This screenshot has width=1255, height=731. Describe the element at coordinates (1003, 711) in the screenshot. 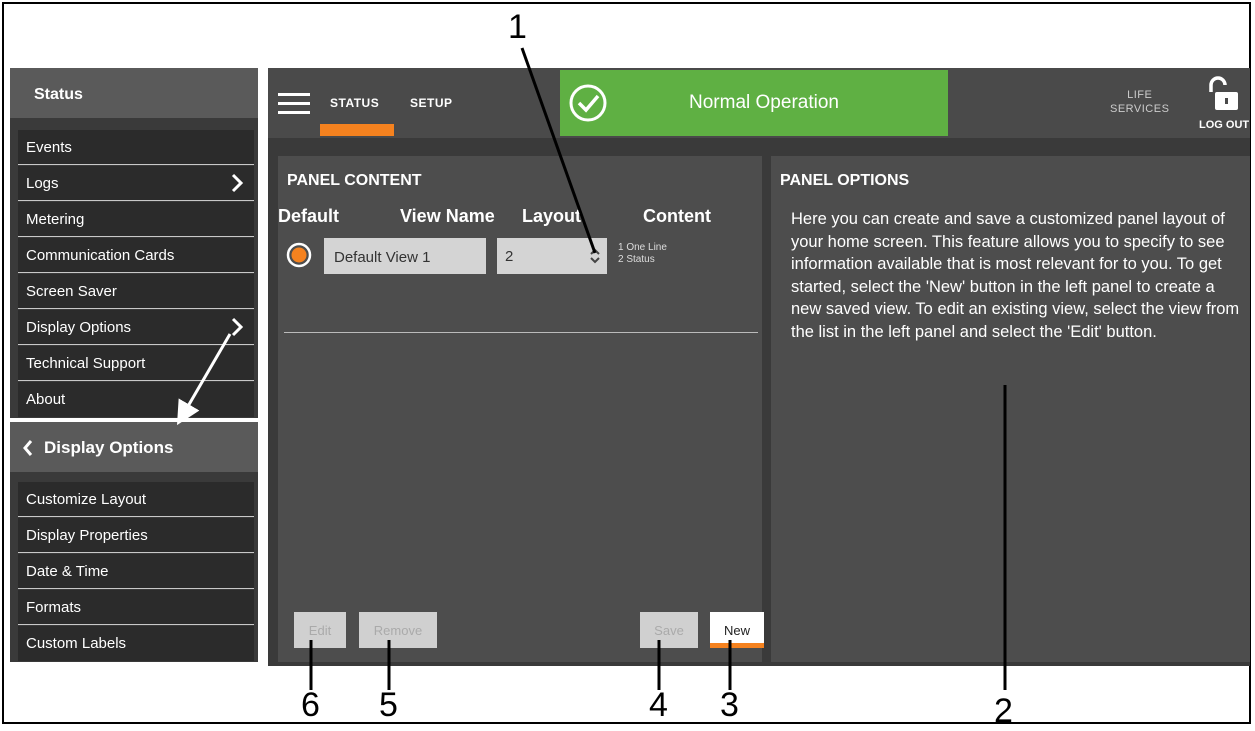

I see `callout-number-2: 2` at that location.